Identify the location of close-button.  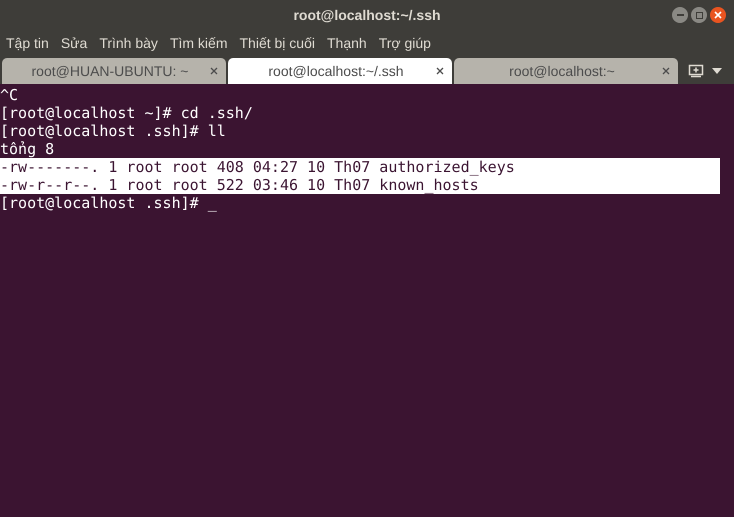
(718, 15).